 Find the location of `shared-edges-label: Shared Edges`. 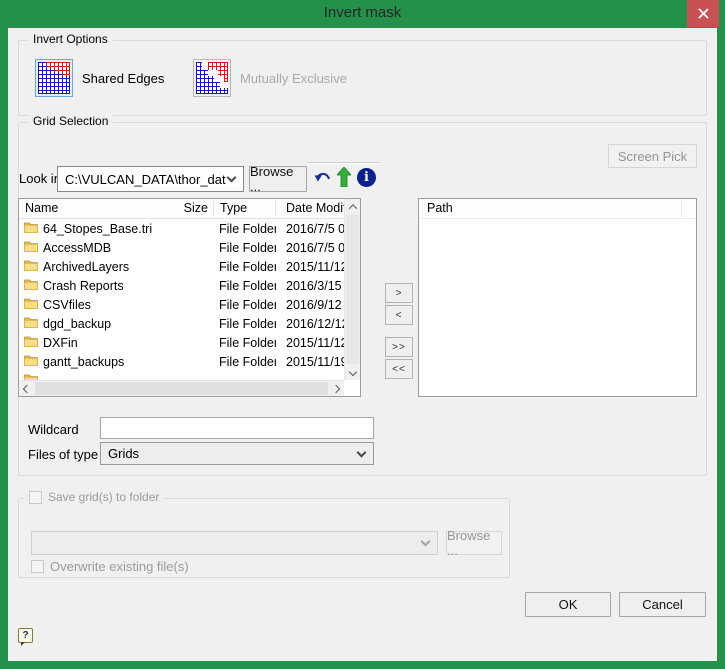

shared-edges-label: Shared Edges is located at coordinates (123, 78).